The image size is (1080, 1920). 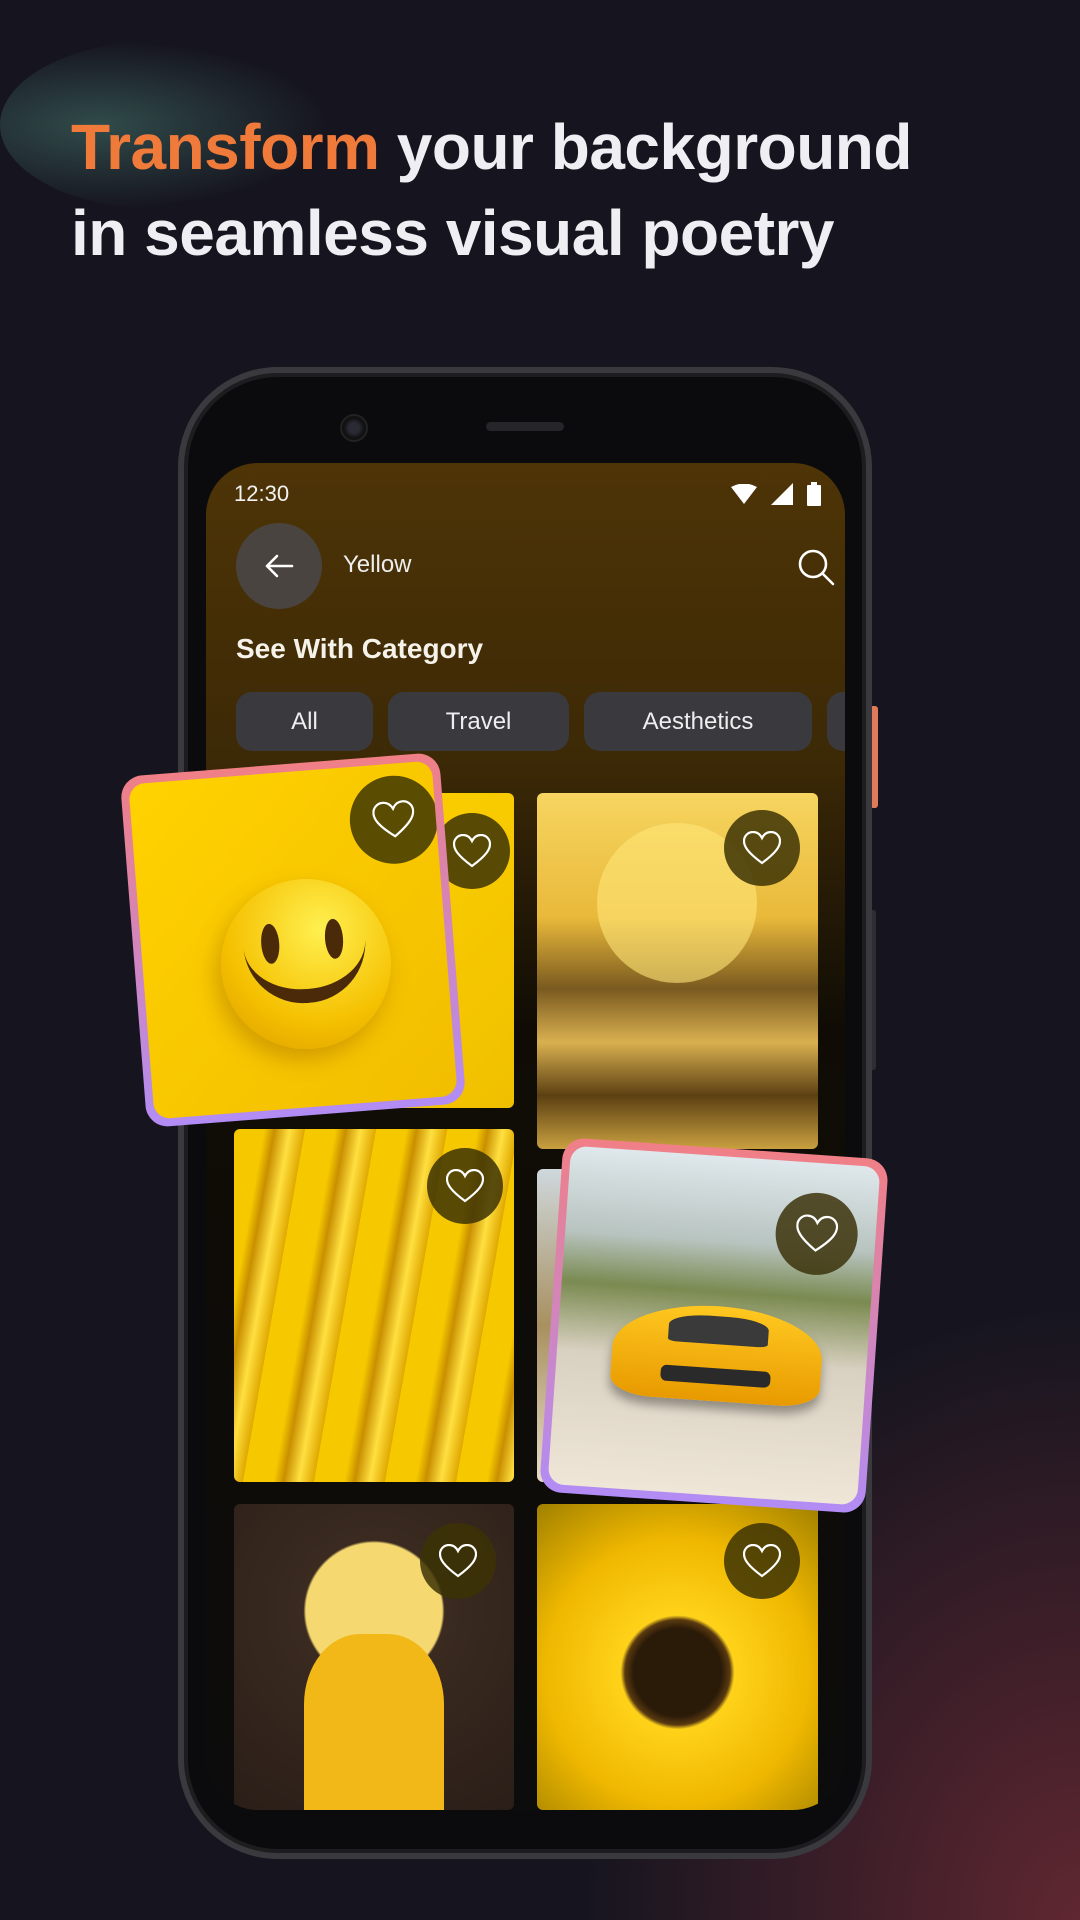 What do you see at coordinates (717, 1354) in the screenshot?
I see `car-shape` at bounding box center [717, 1354].